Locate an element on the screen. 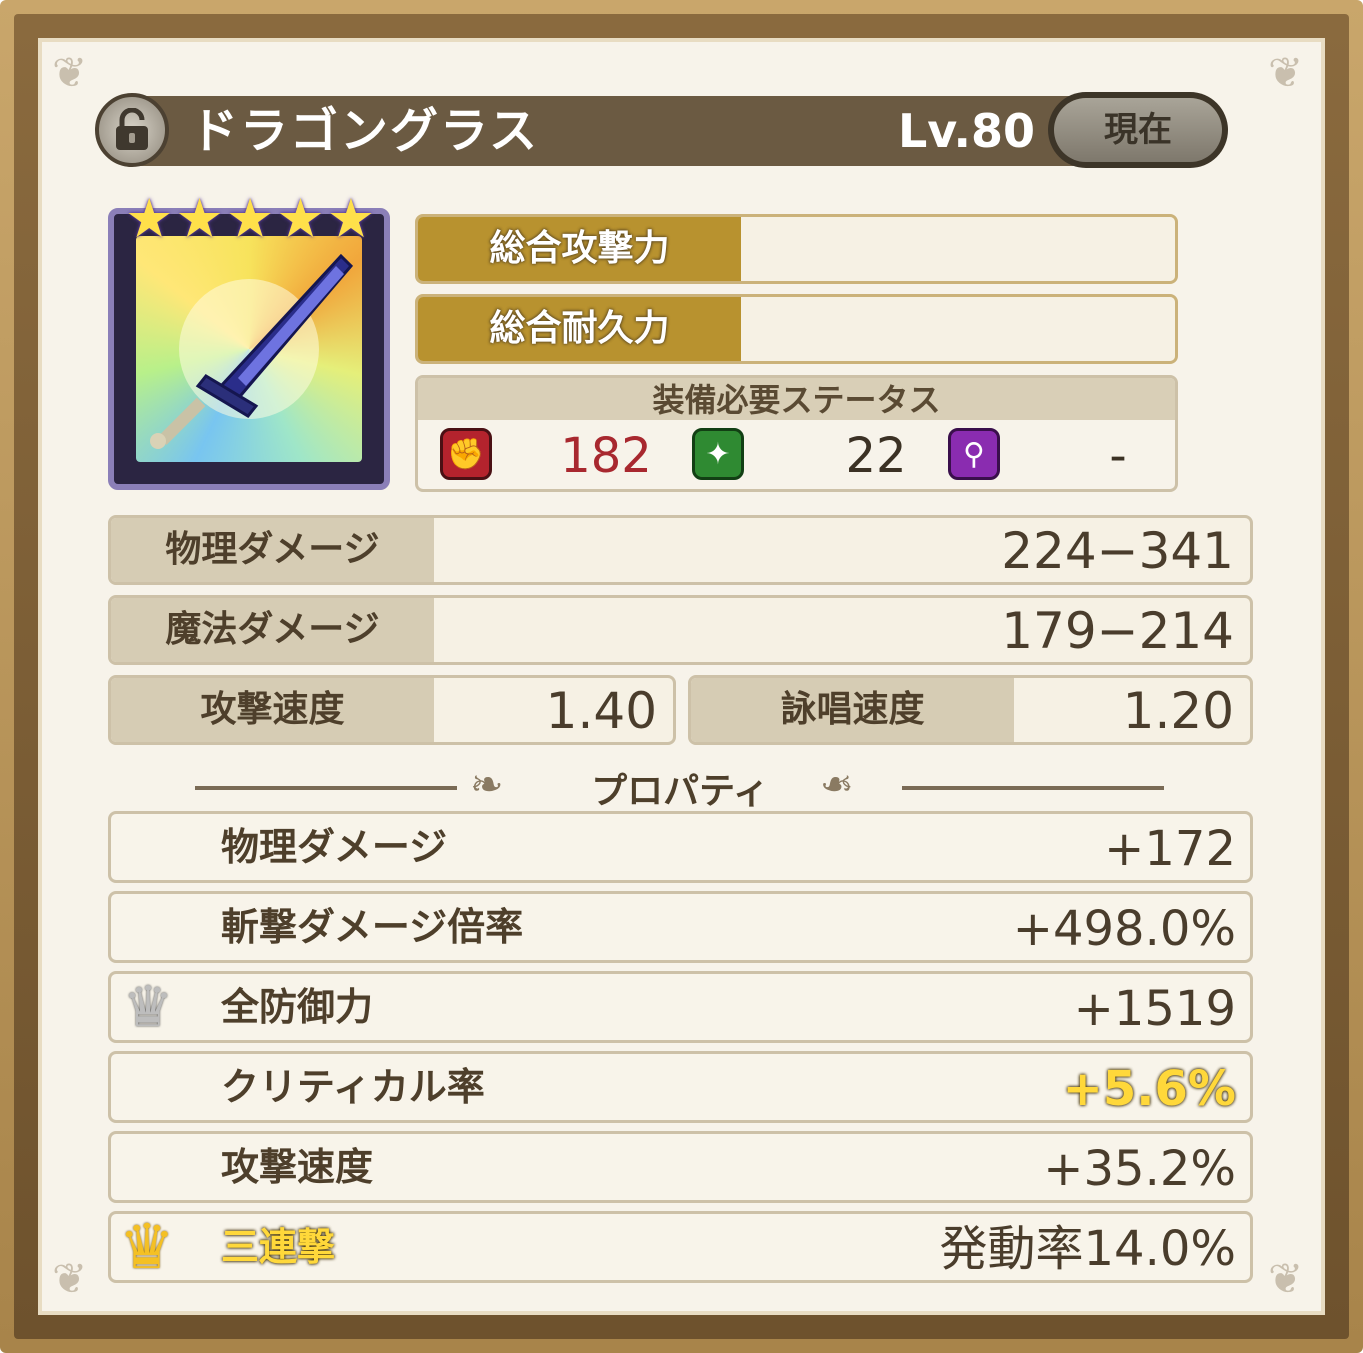 The height and width of the screenshot is (1353, 1363). property-row: 攻撃速度 +35.2% is located at coordinates (680, 1167).